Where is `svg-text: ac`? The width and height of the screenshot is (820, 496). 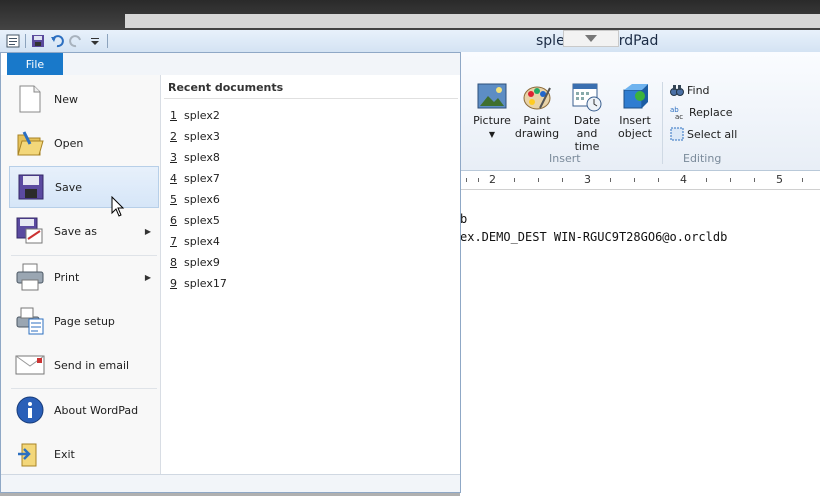 svg-text: ac is located at coordinates (679, 116).